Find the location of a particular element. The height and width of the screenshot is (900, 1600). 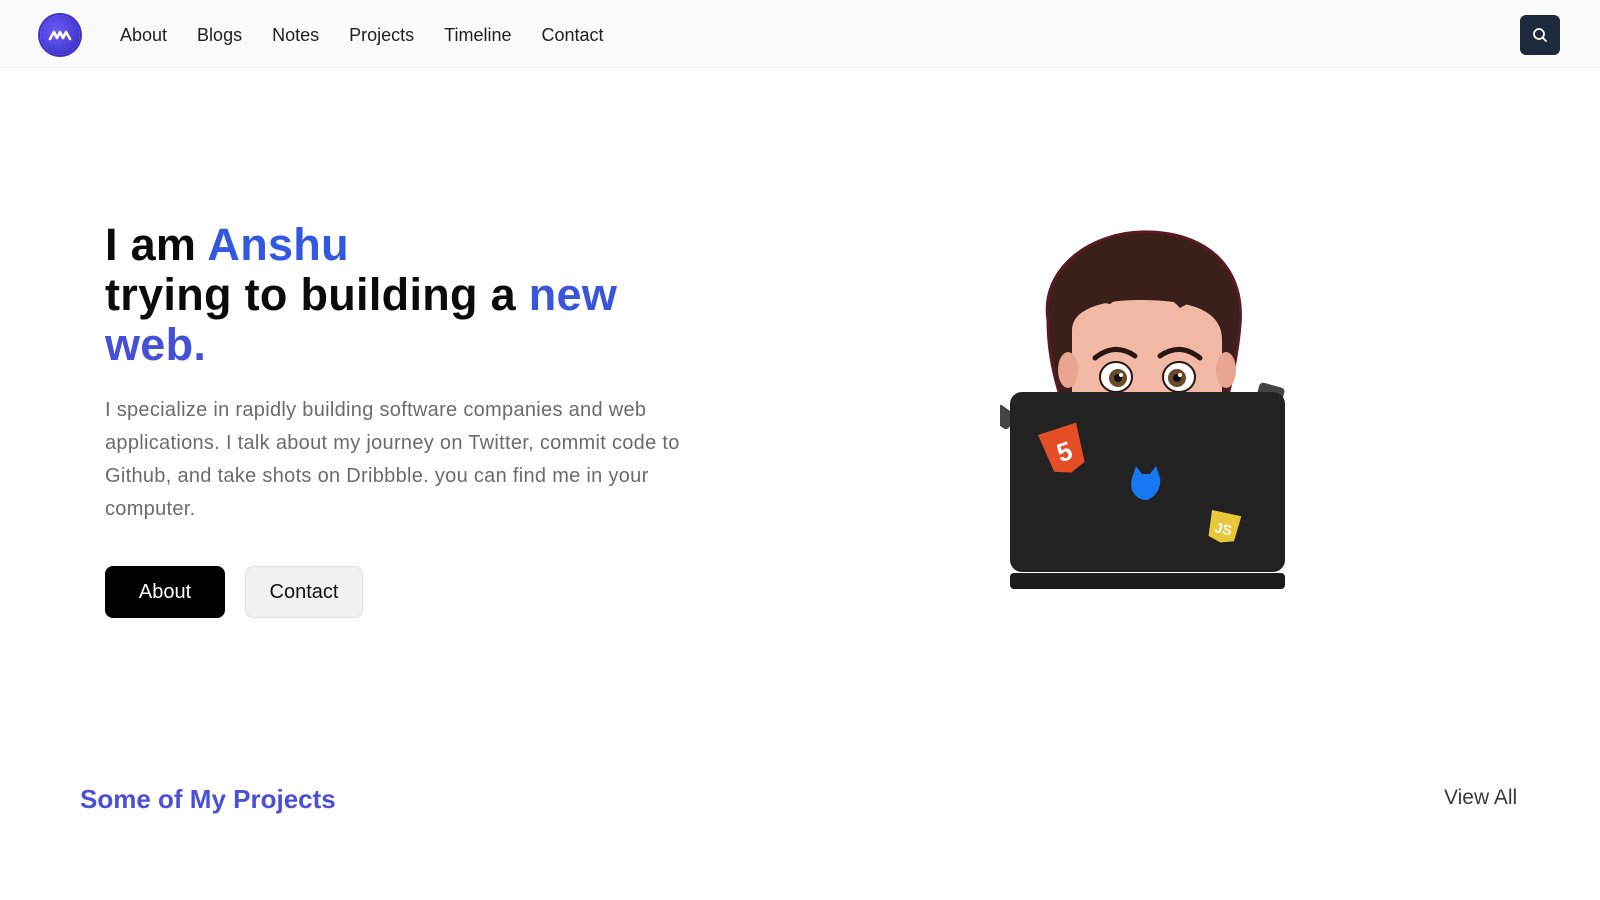

search-button is located at coordinates (1540, 35).